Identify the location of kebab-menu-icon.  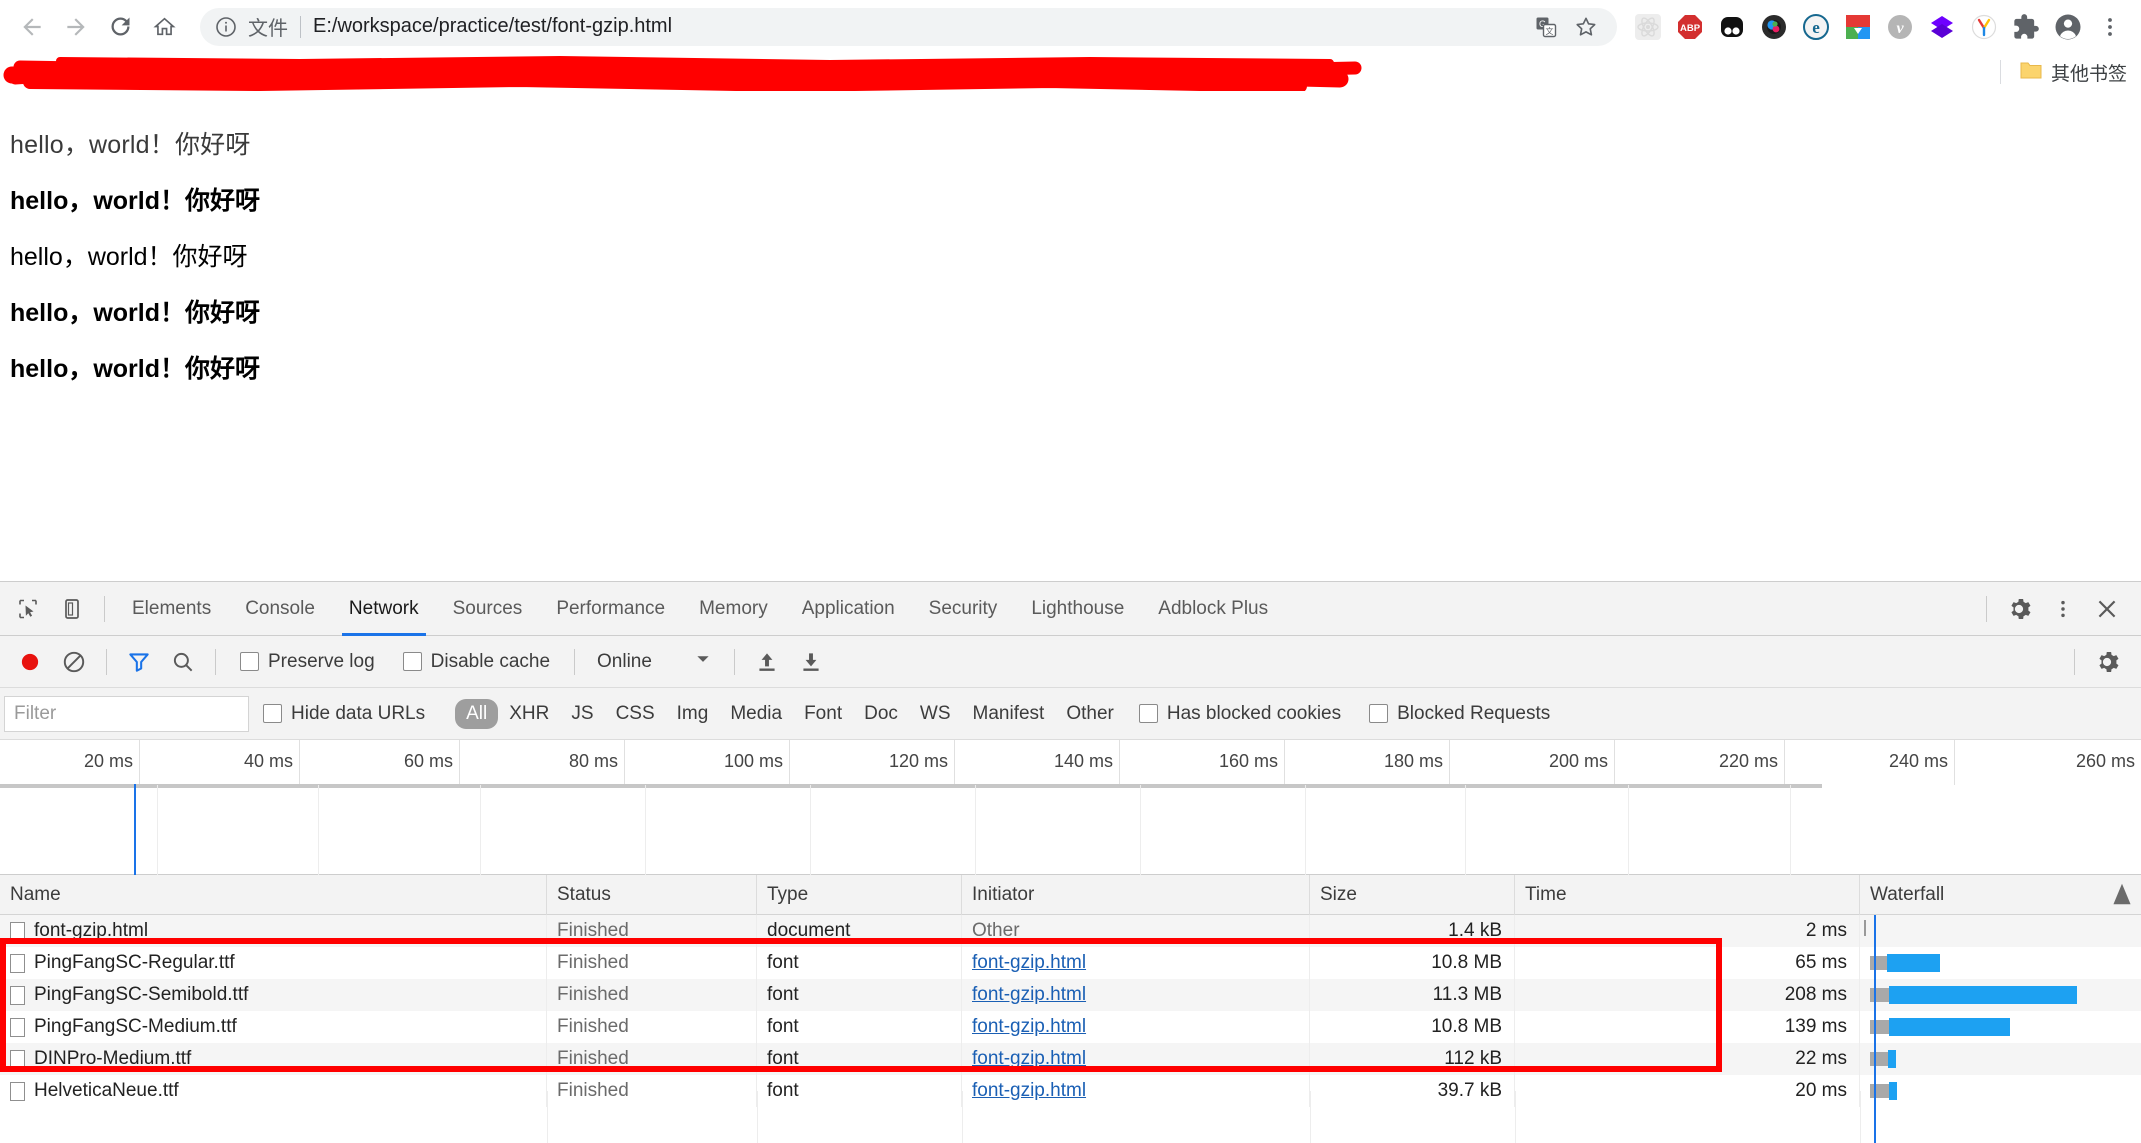
(2063, 609).